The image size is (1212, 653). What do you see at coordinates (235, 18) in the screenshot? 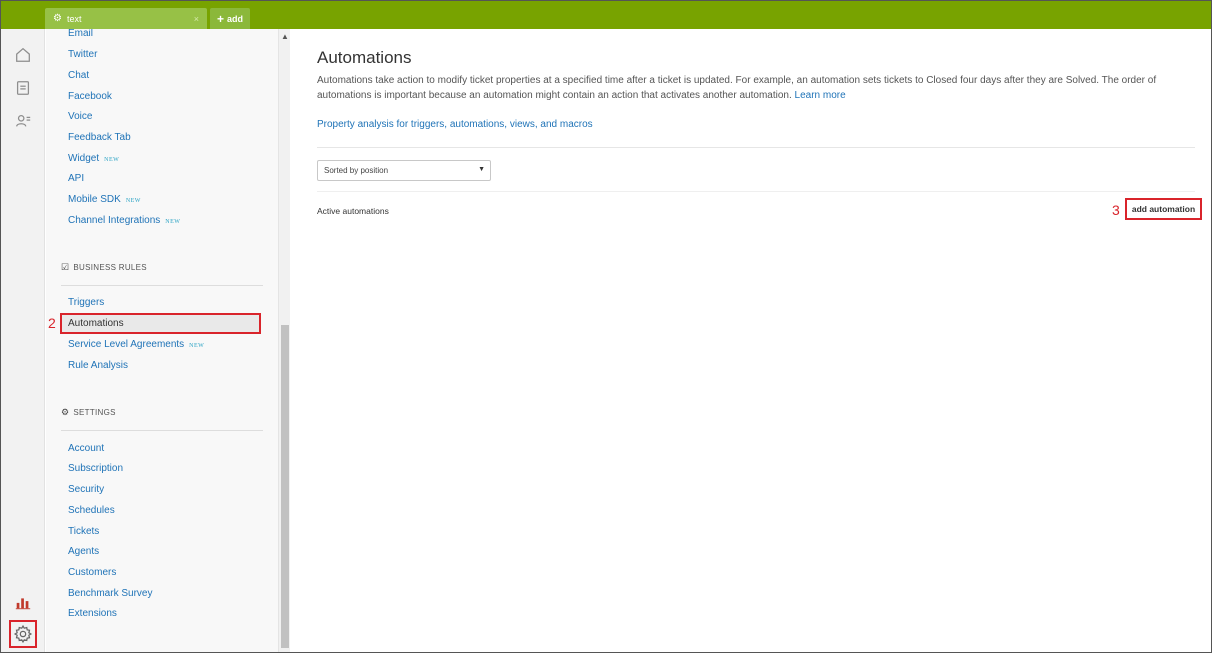
I see `add-tab-label: add` at bounding box center [235, 18].